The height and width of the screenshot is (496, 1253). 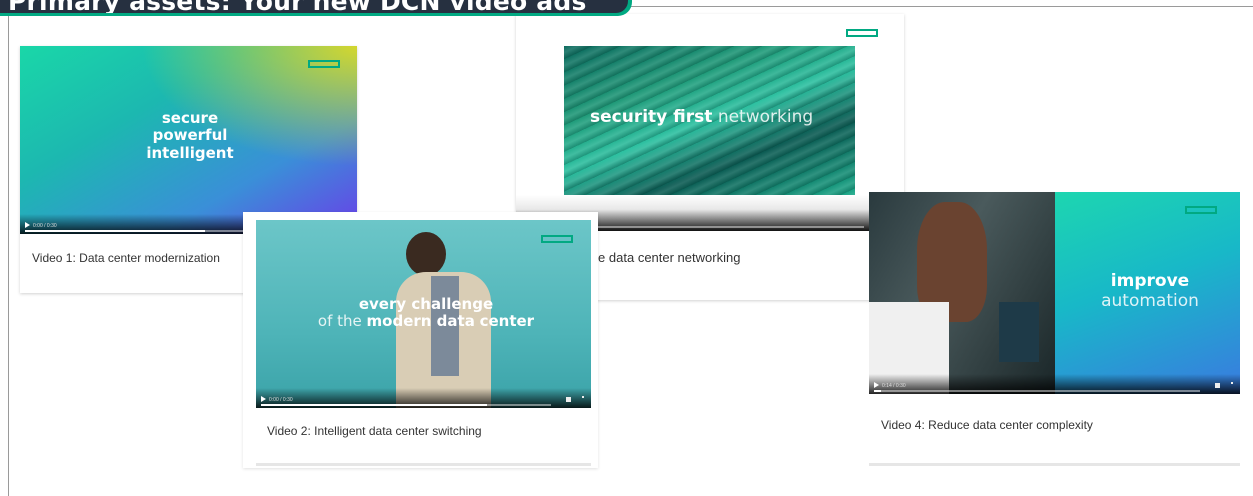 I want to click on video-caption: Video 1: Data center modernization, so click(x=126, y=258).